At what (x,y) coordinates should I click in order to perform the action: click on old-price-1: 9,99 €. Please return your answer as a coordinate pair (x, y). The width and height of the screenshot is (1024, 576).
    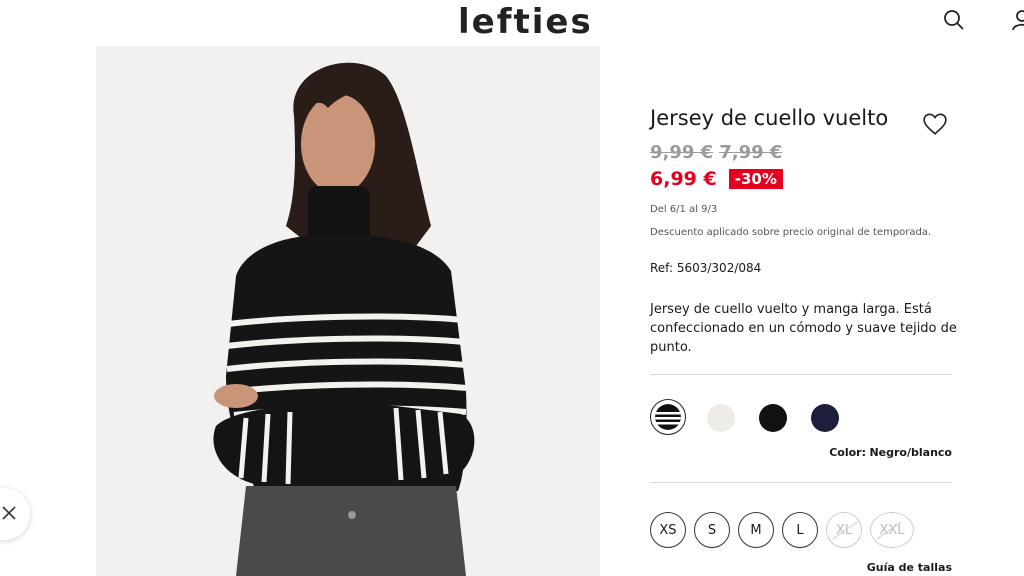
    Looking at the image, I should click on (682, 152).